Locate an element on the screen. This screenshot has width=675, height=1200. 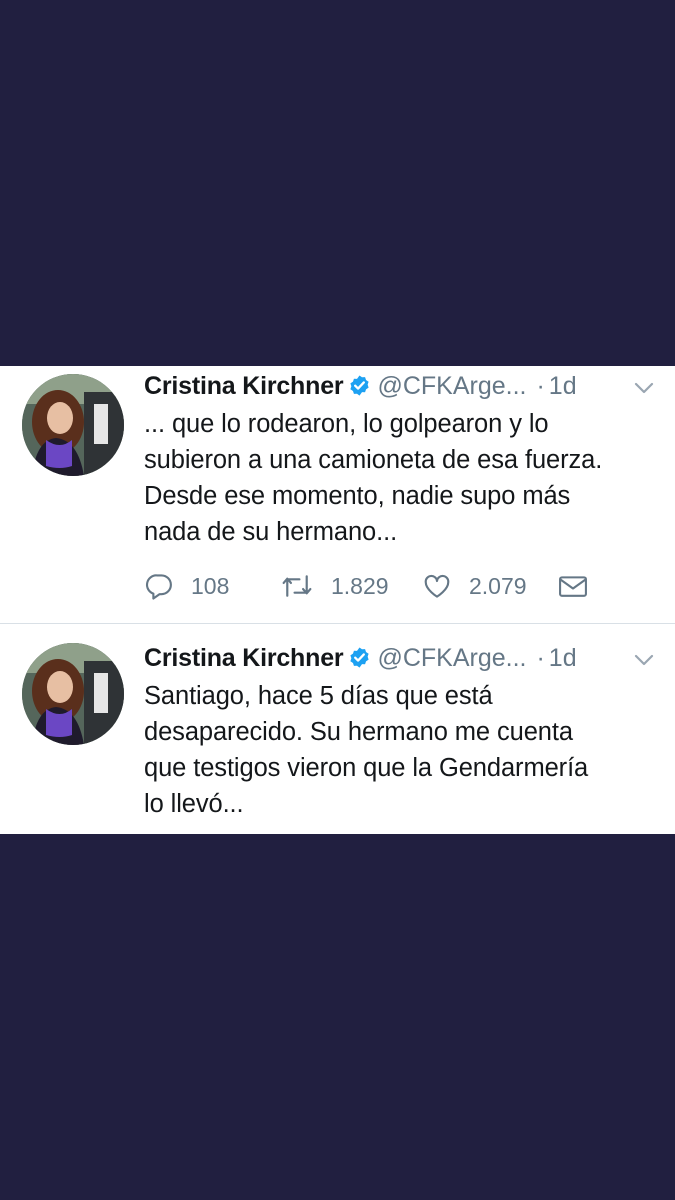
like-button: 2.079 is located at coordinates (474, 586).